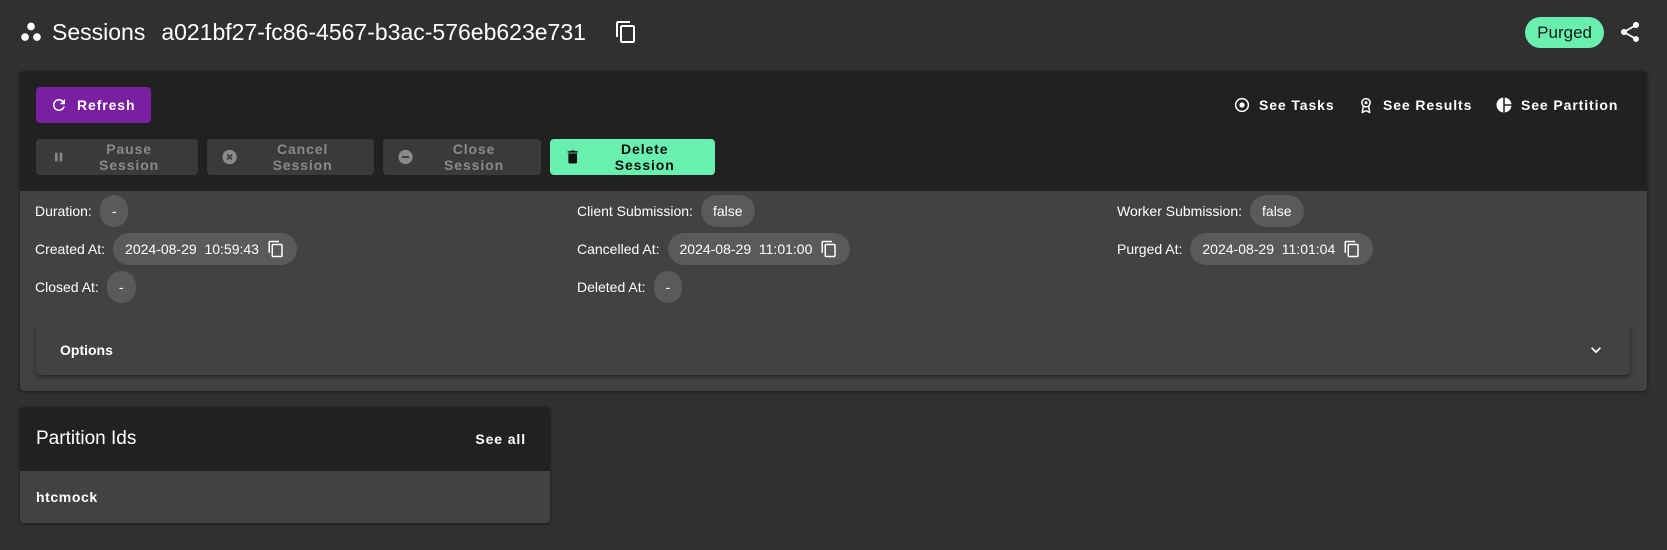 The height and width of the screenshot is (550, 1667). What do you see at coordinates (1630, 32) in the screenshot?
I see `share-icon` at bounding box center [1630, 32].